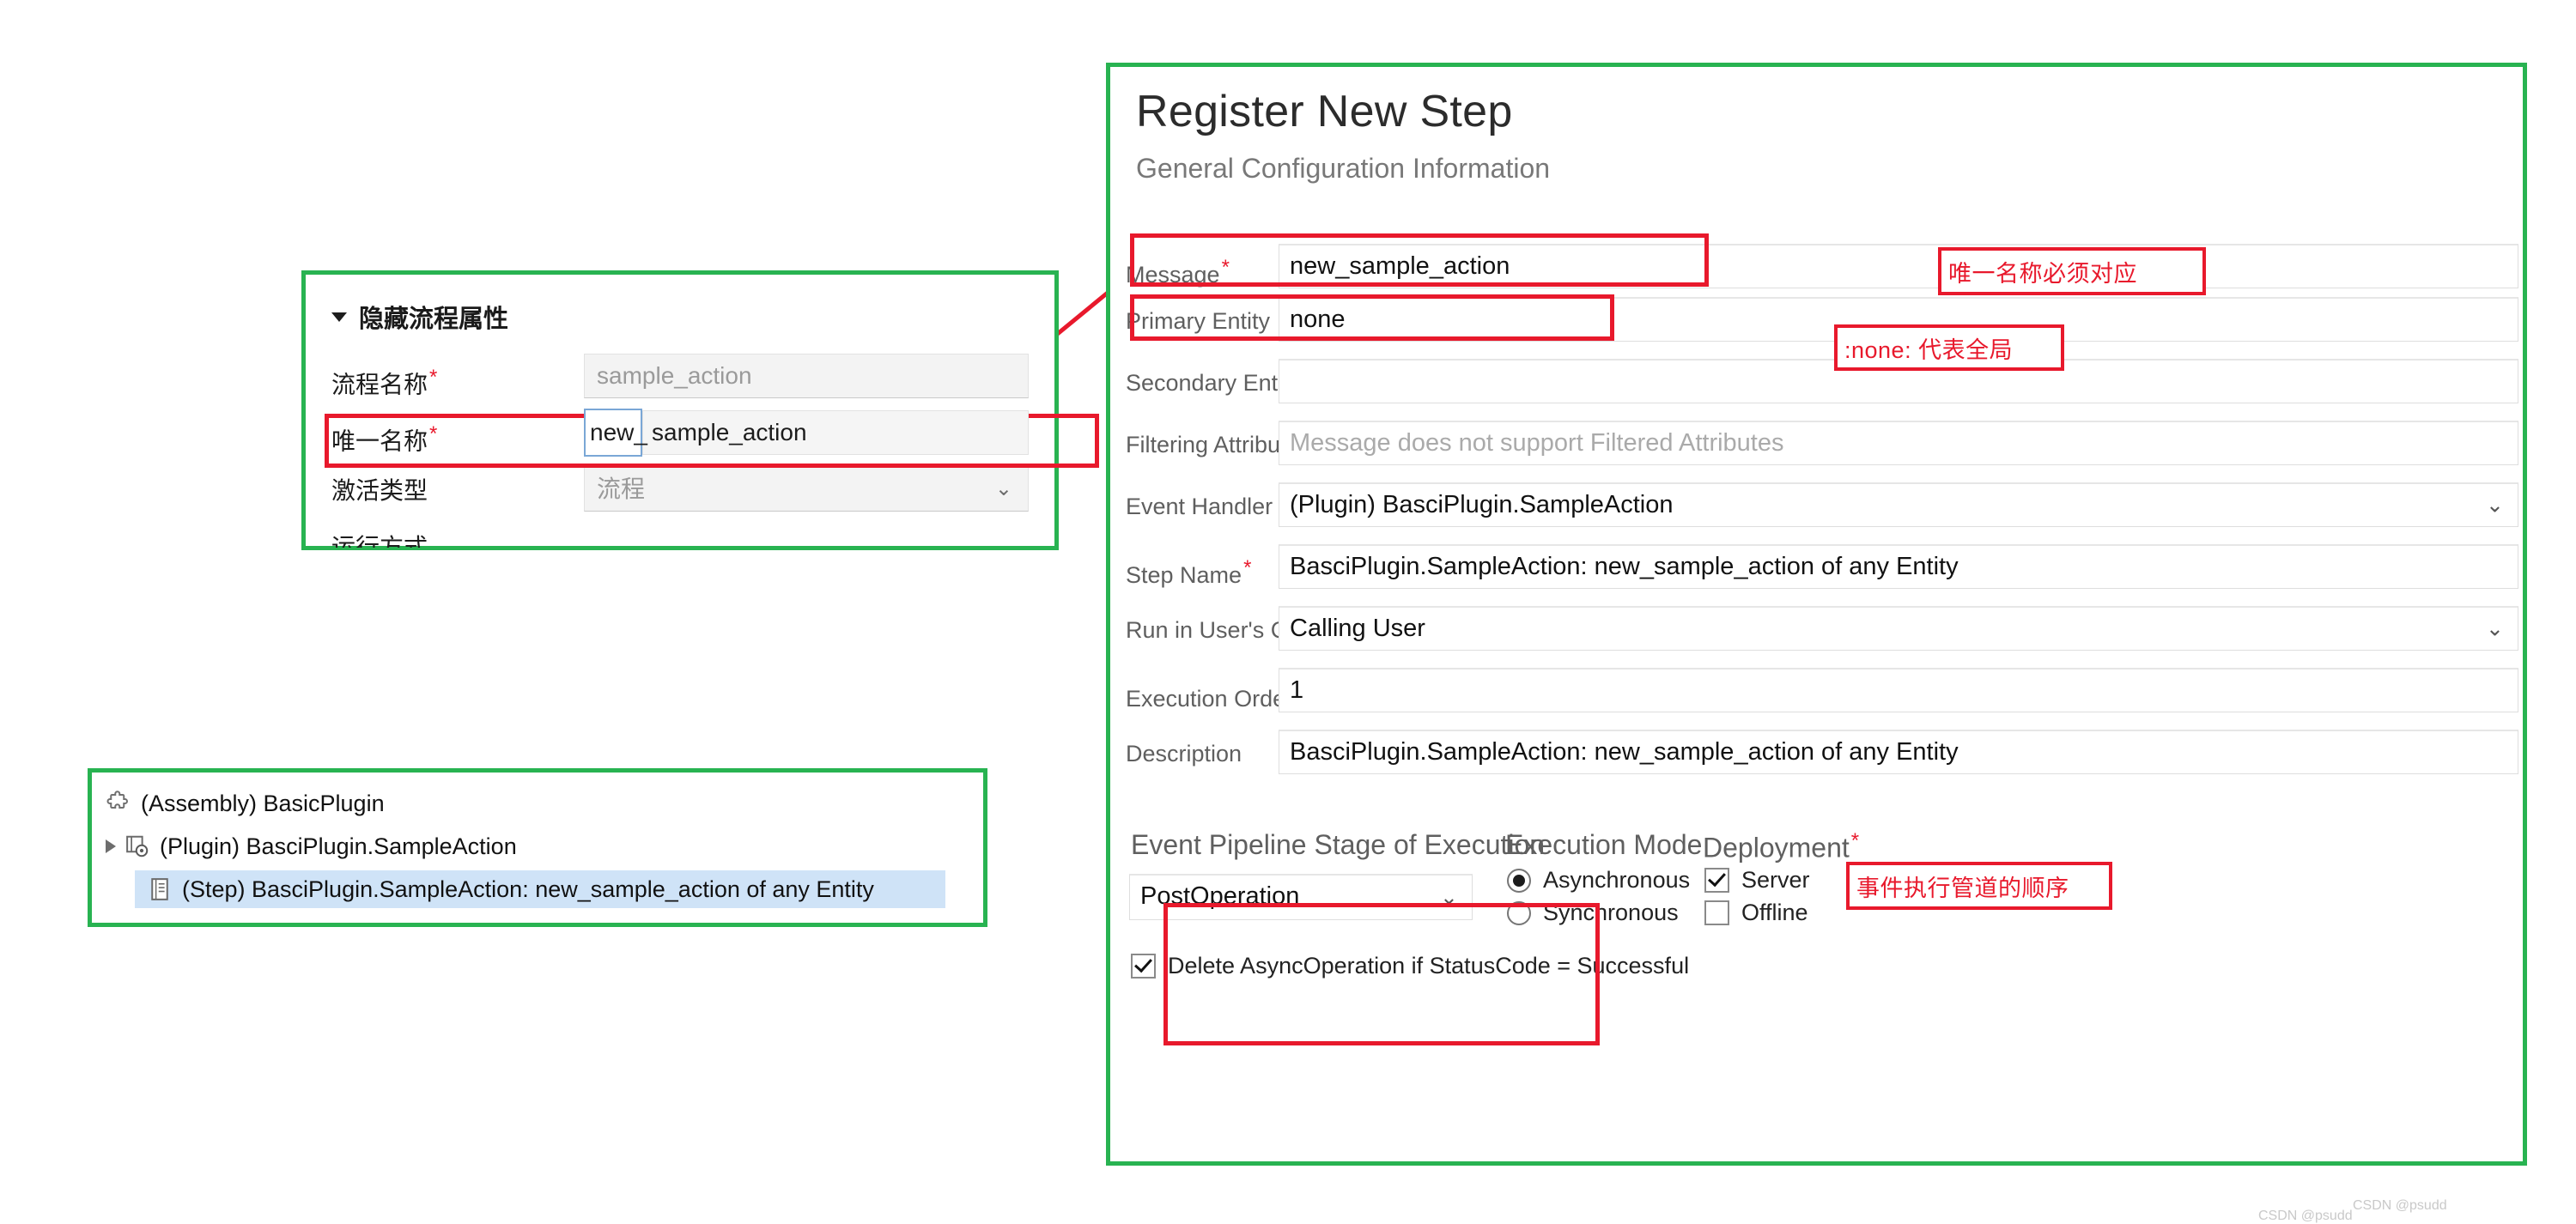 The width and height of the screenshot is (2576, 1224). What do you see at coordinates (1482, 504) in the screenshot?
I see `field-select-event-handler-value: (Plugin) BasciPlugin.SampleAction` at bounding box center [1482, 504].